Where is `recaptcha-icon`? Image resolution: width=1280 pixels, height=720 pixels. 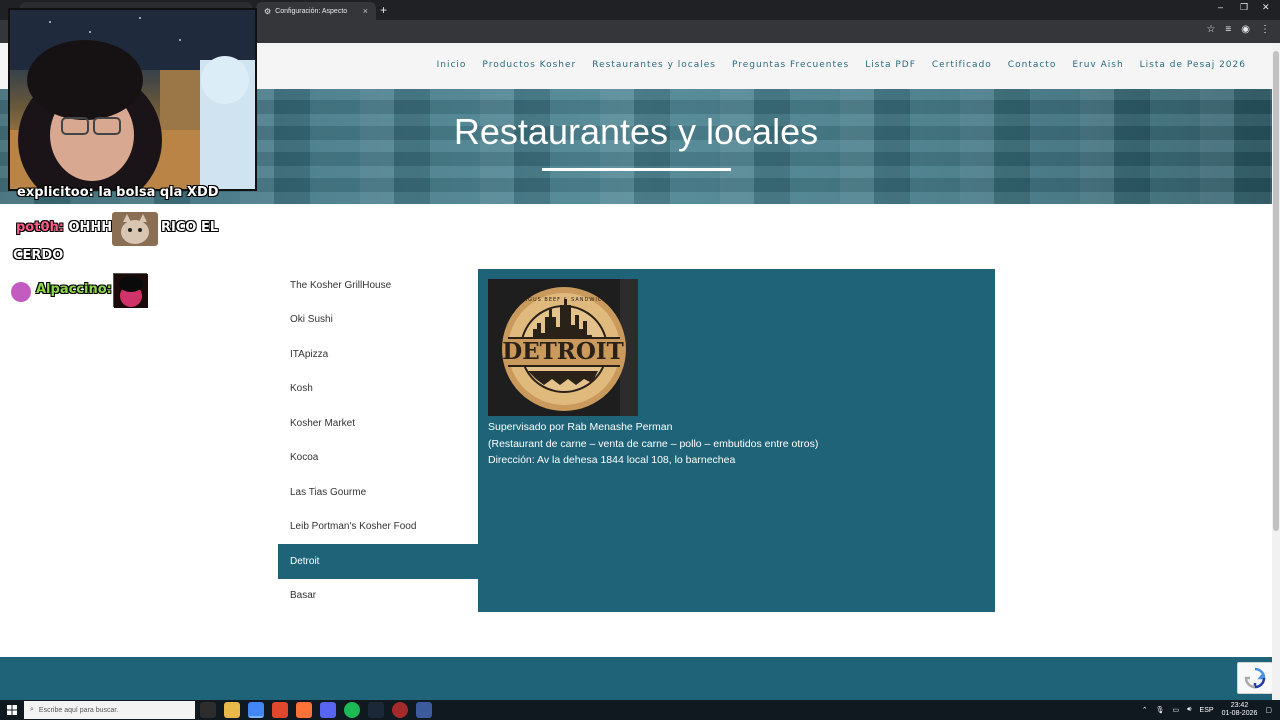 recaptcha-icon is located at coordinates (1255, 678).